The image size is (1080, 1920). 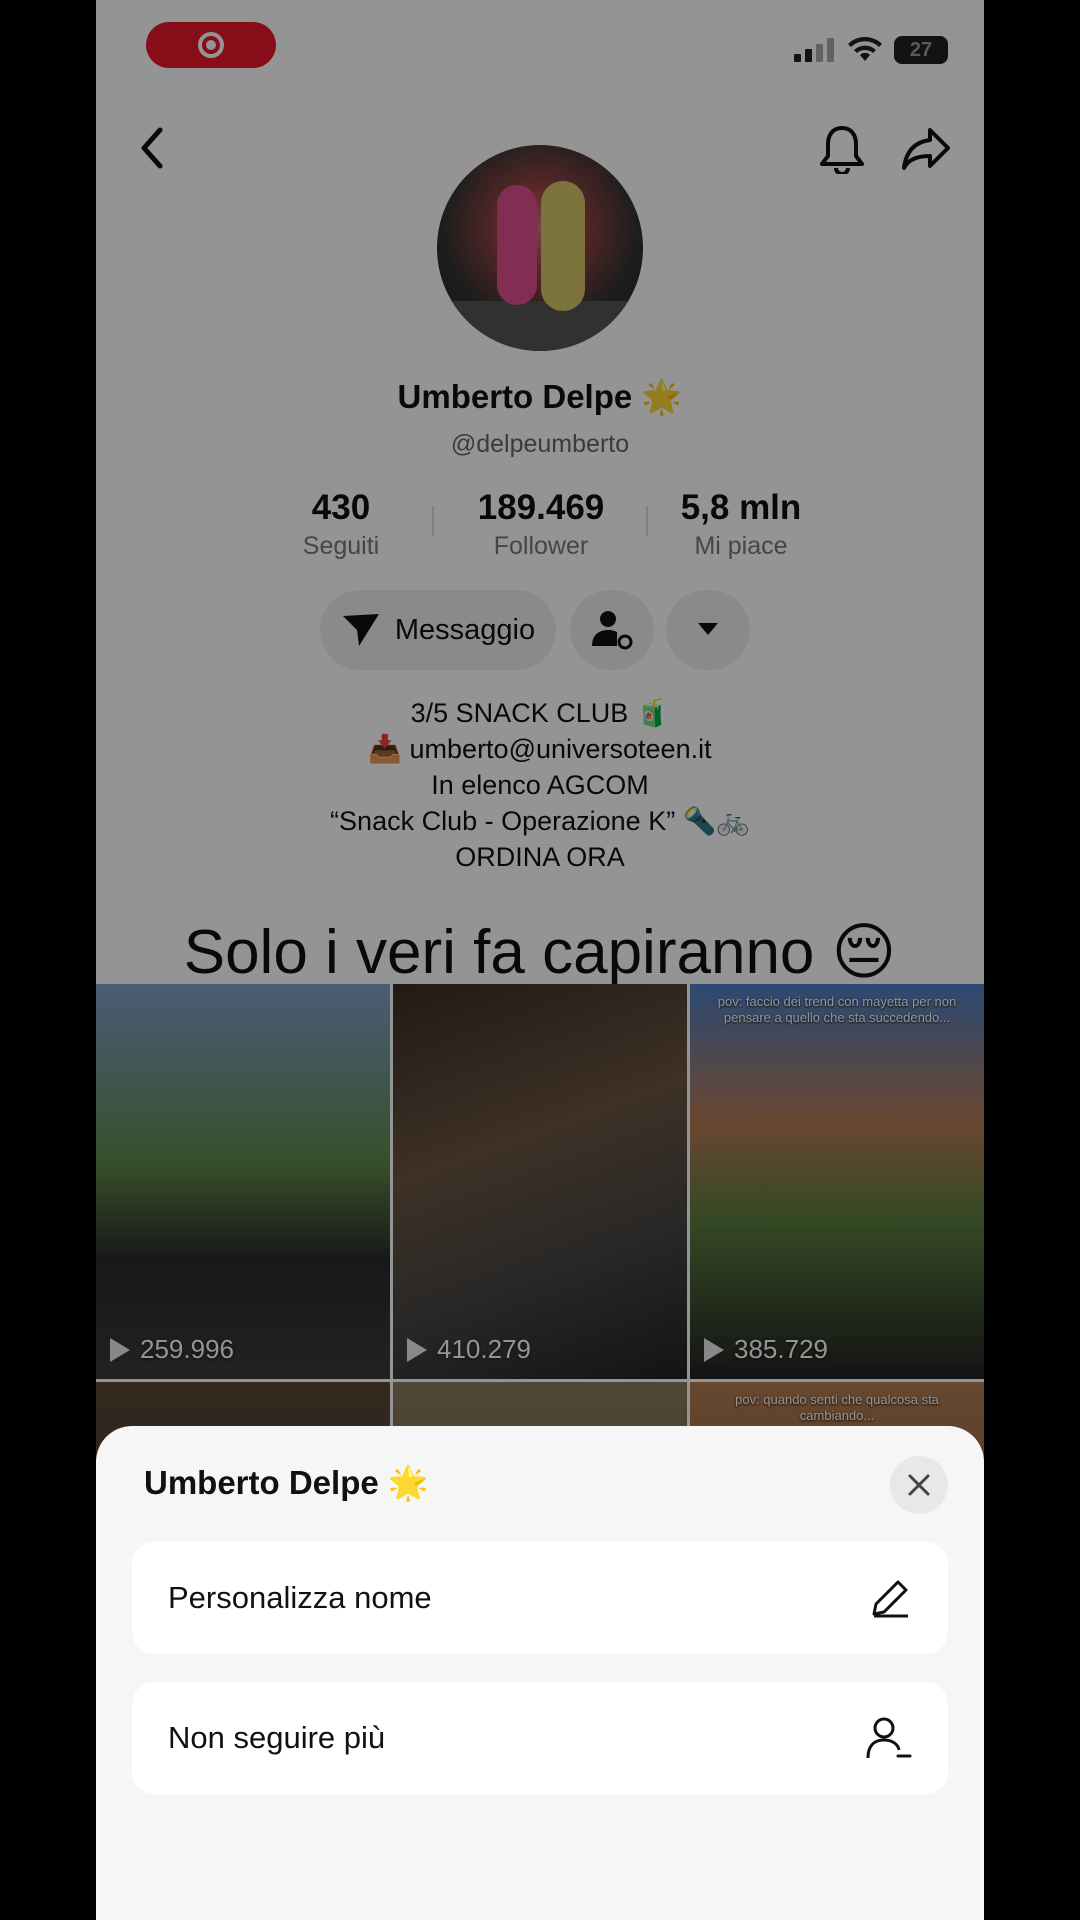 What do you see at coordinates (300, 1597) in the screenshot?
I see `option-label: Personalizza nome` at bounding box center [300, 1597].